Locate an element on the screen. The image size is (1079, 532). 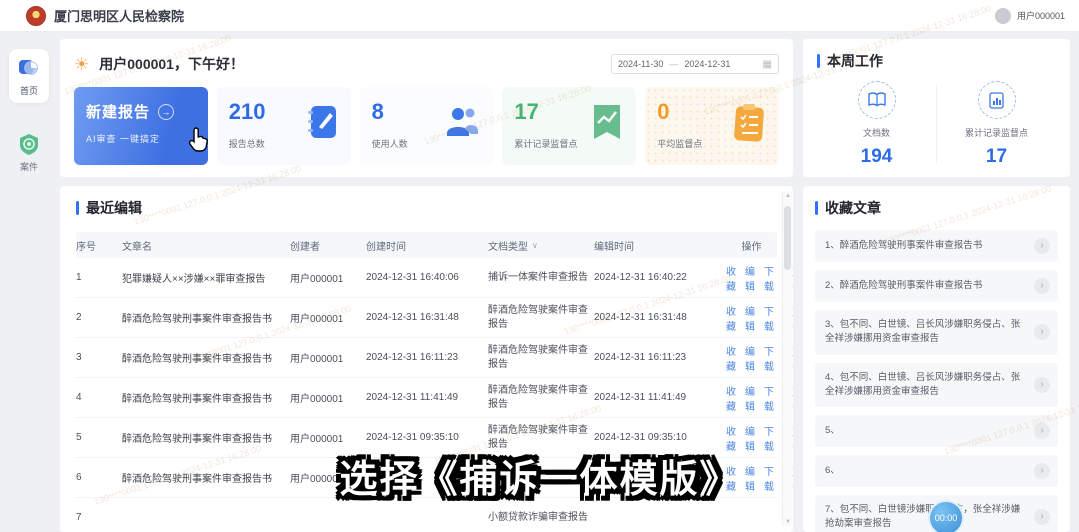
week-stat-value: 194 is located at coordinates (876, 156).